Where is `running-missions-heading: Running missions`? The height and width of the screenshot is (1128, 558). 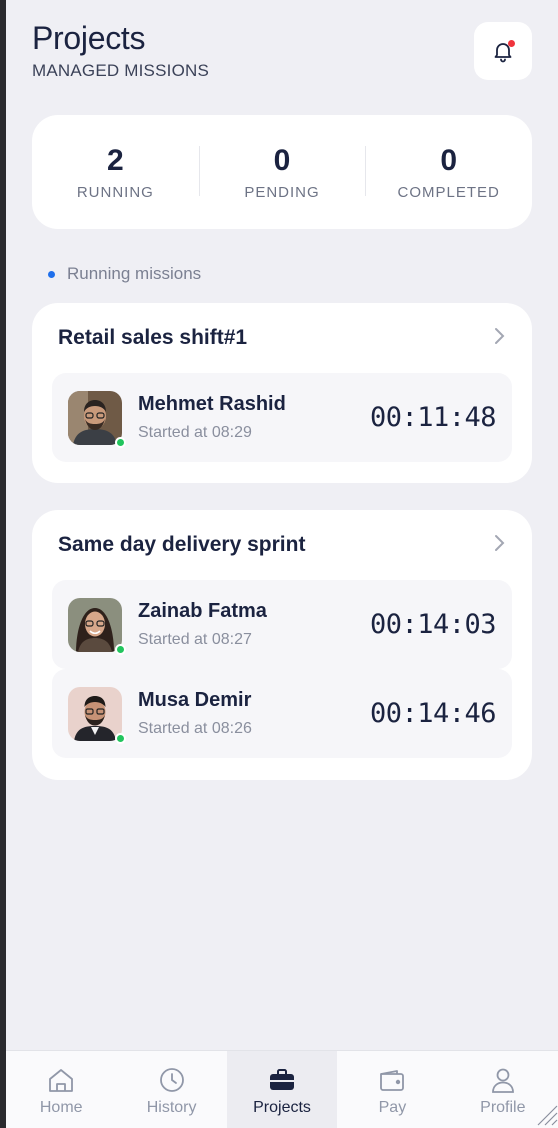 running-missions-heading: Running missions is located at coordinates (124, 274).